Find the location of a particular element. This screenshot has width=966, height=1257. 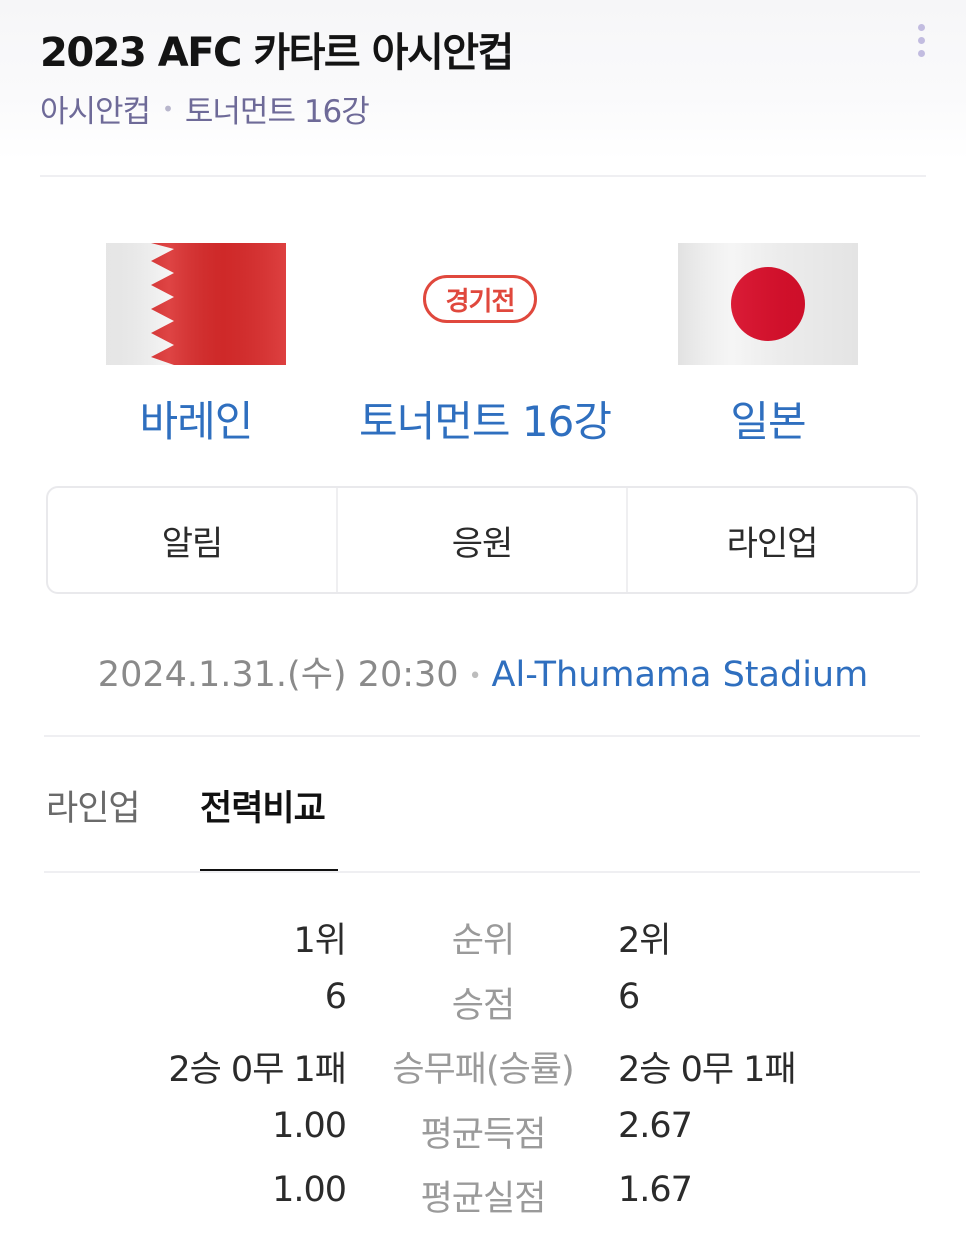

header-divider is located at coordinates (483, 176).